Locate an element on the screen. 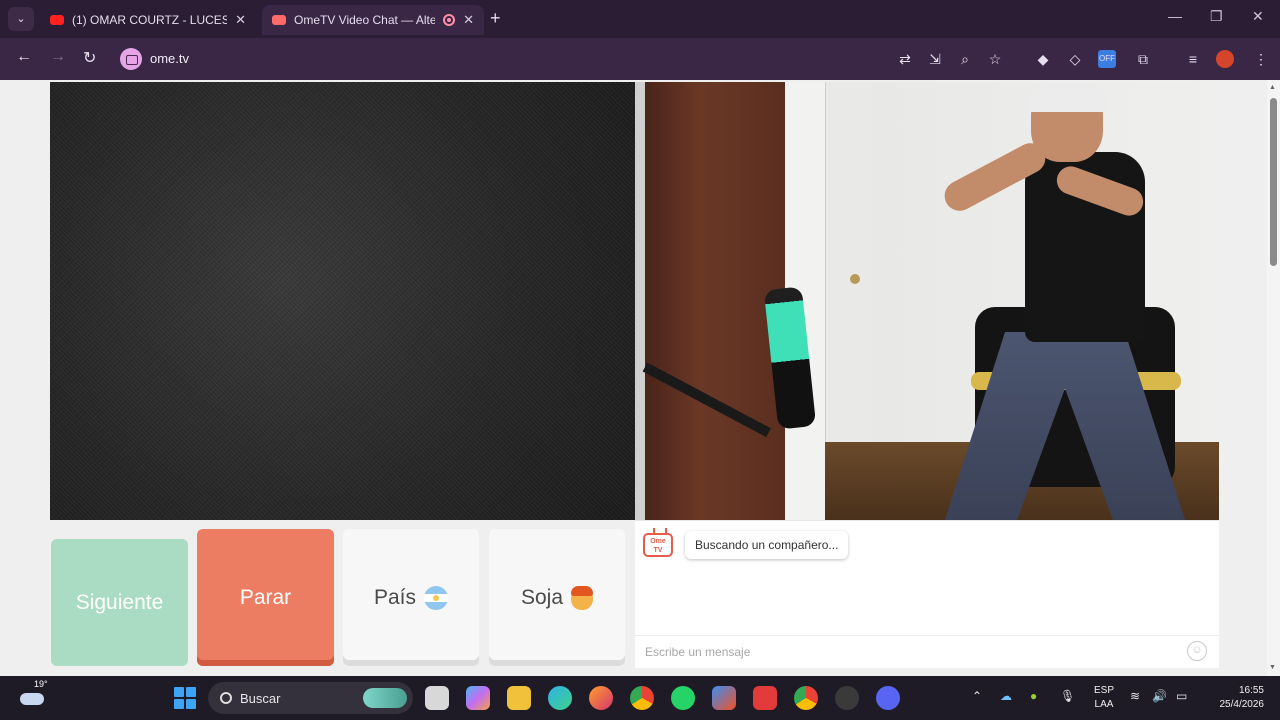  tab-ometv: OmeTV Video Chat — Alter ✕ is located at coordinates (373, 20).